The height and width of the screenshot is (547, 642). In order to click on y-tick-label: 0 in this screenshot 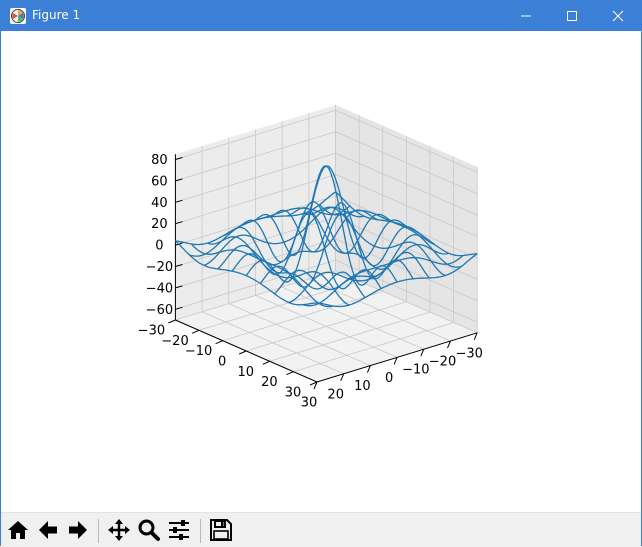, I will do `click(222, 362)`.